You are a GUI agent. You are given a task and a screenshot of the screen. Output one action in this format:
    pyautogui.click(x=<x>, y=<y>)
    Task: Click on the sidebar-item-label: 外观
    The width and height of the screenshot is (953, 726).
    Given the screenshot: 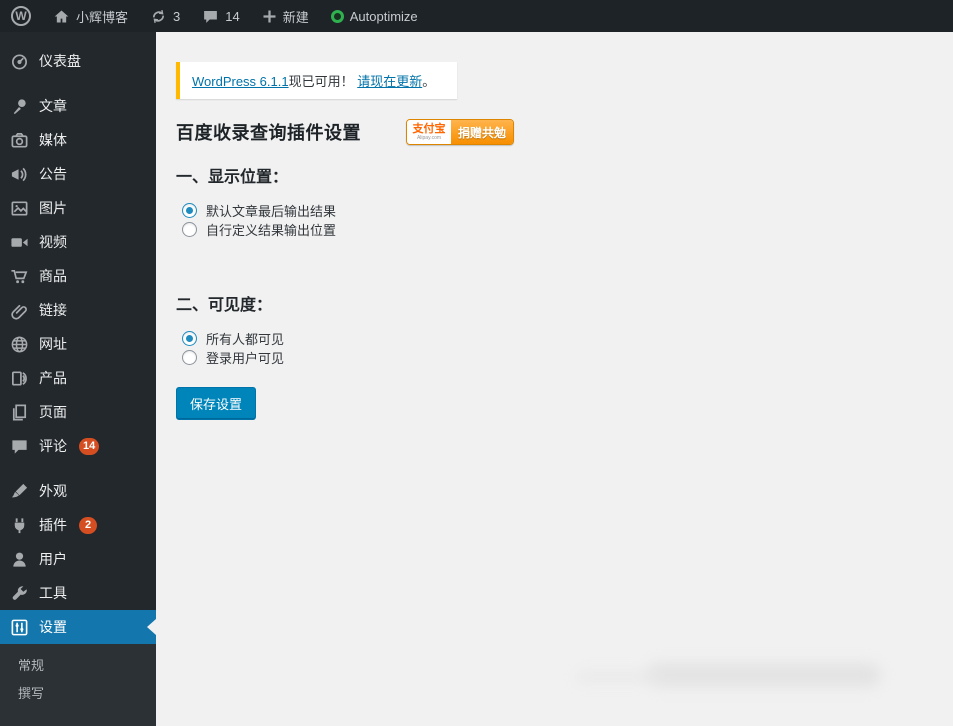 What is the action you would take?
    pyautogui.click(x=53, y=491)
    